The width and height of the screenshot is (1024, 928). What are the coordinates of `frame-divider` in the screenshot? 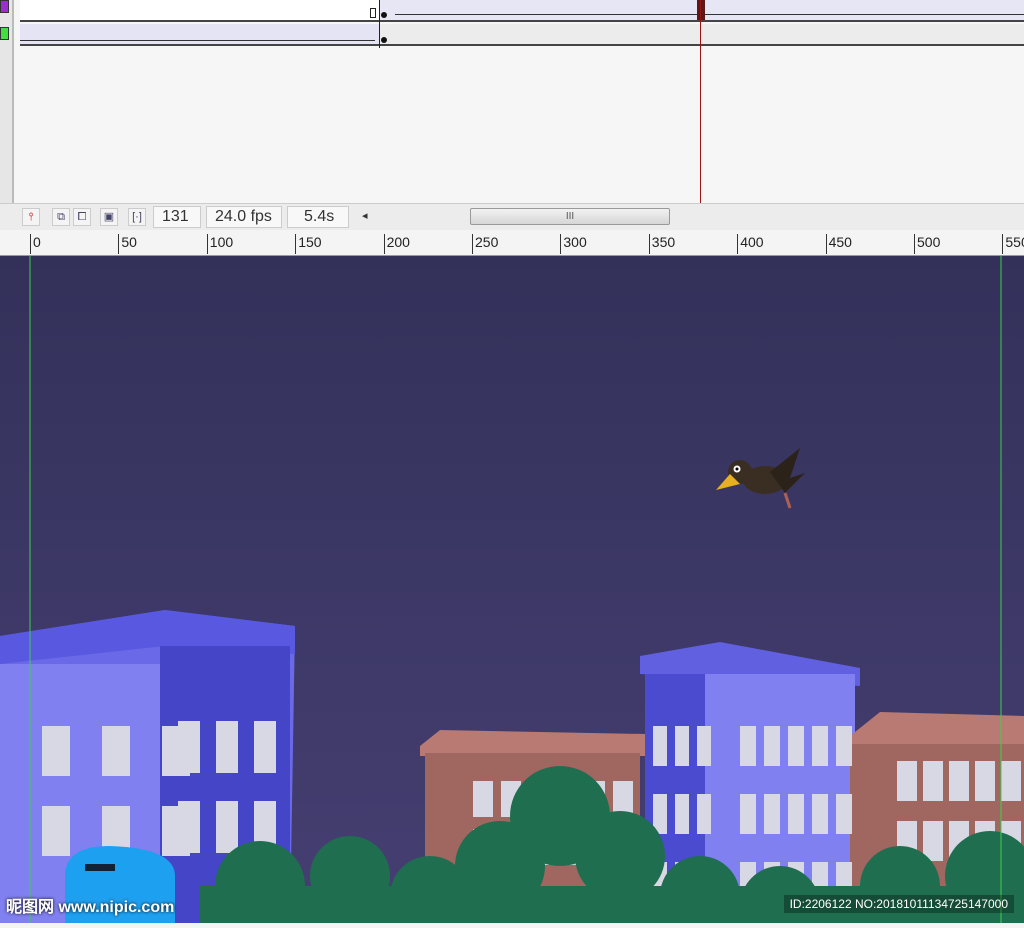 It's located at (379, 24).